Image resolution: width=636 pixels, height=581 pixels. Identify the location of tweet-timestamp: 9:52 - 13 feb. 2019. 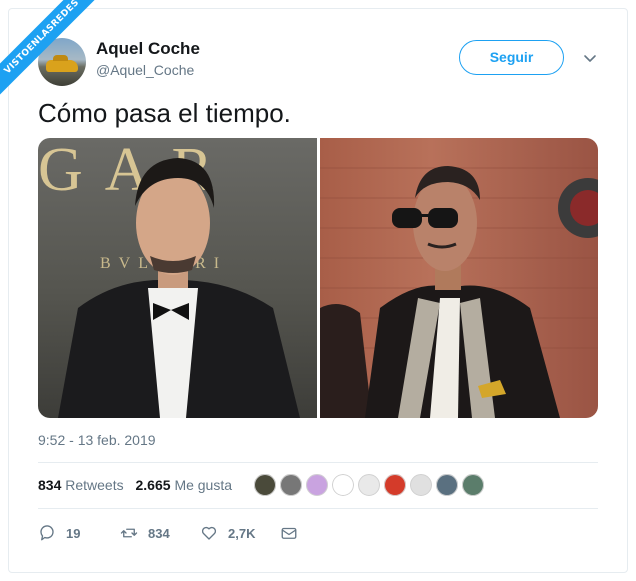
(97, 440).